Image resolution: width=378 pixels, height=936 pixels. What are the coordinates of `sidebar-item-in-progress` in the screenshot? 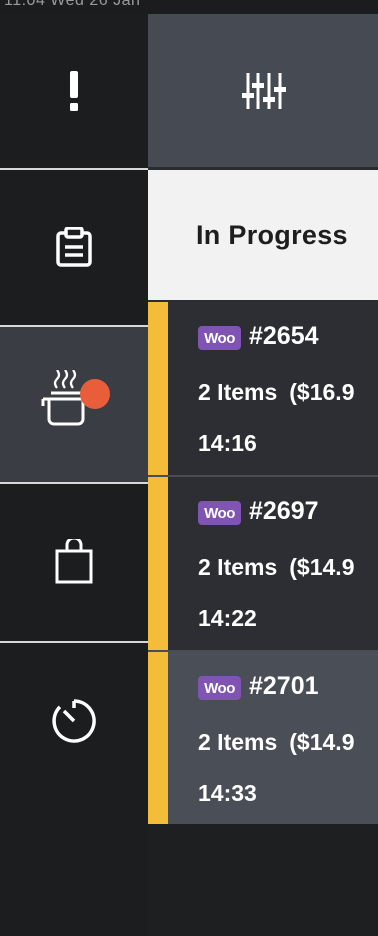 It's located at (74, 404).